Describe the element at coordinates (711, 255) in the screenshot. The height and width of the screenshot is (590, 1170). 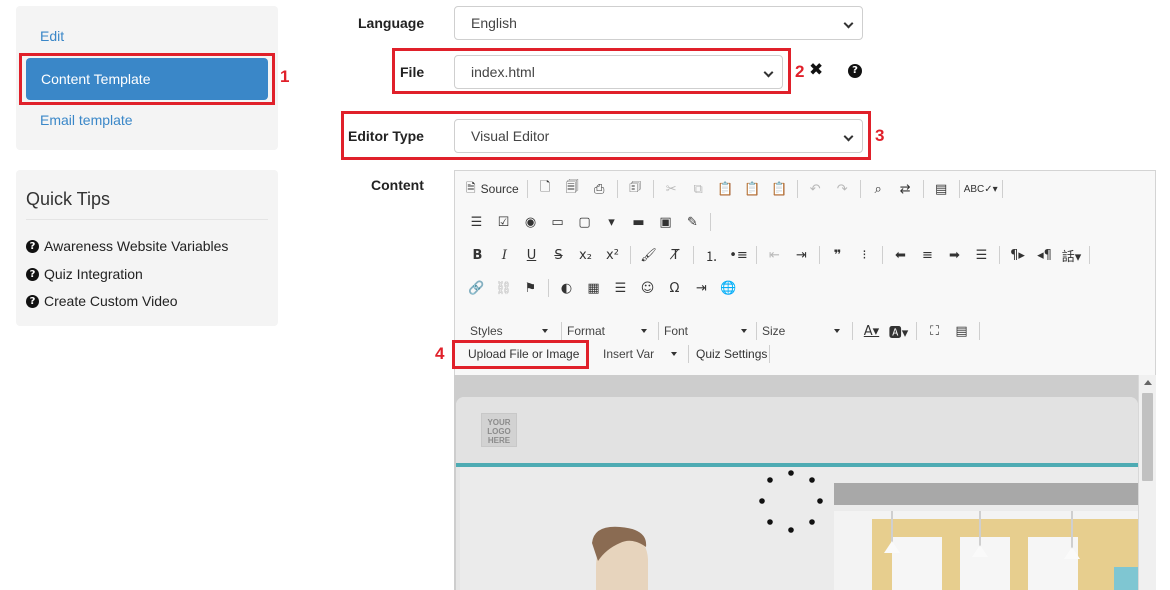
I see `numbered-list-icon: ⒈` at that location.